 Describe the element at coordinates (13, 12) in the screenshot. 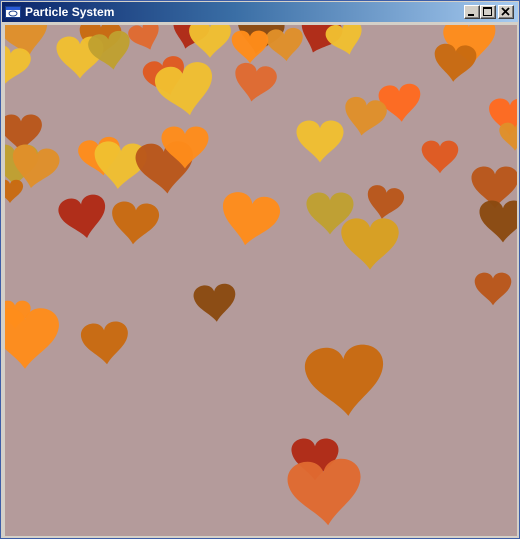

I see `app-window-icon` at that location.